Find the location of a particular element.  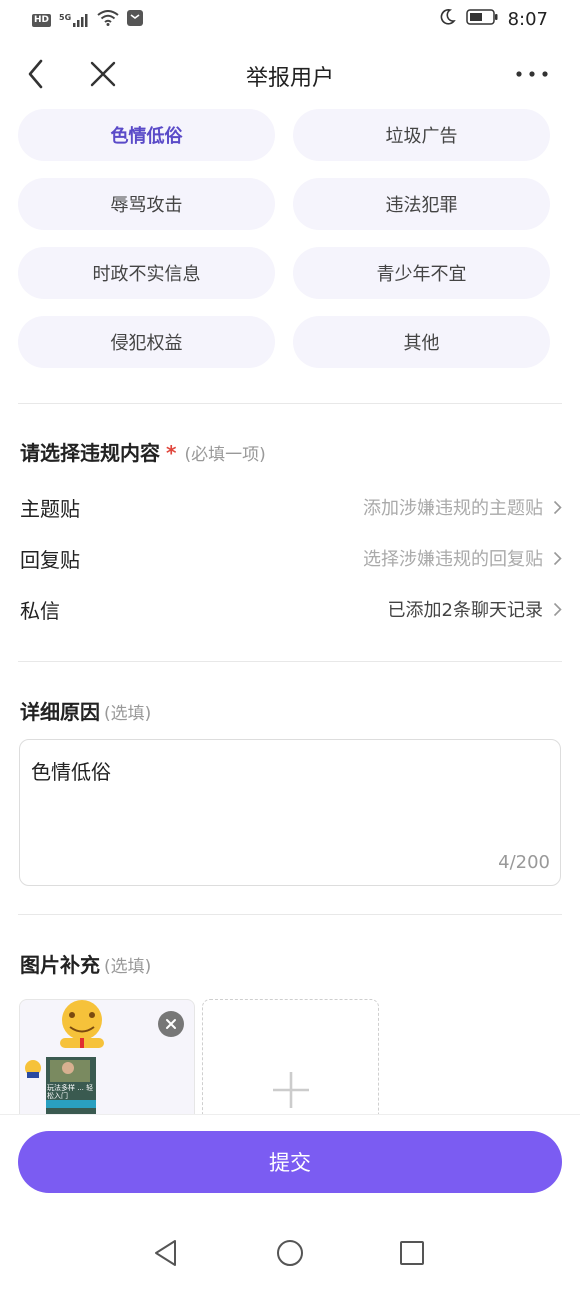

row-private-message: 私信 已添加2条聊天记录 is located at coordinates (291, 609).